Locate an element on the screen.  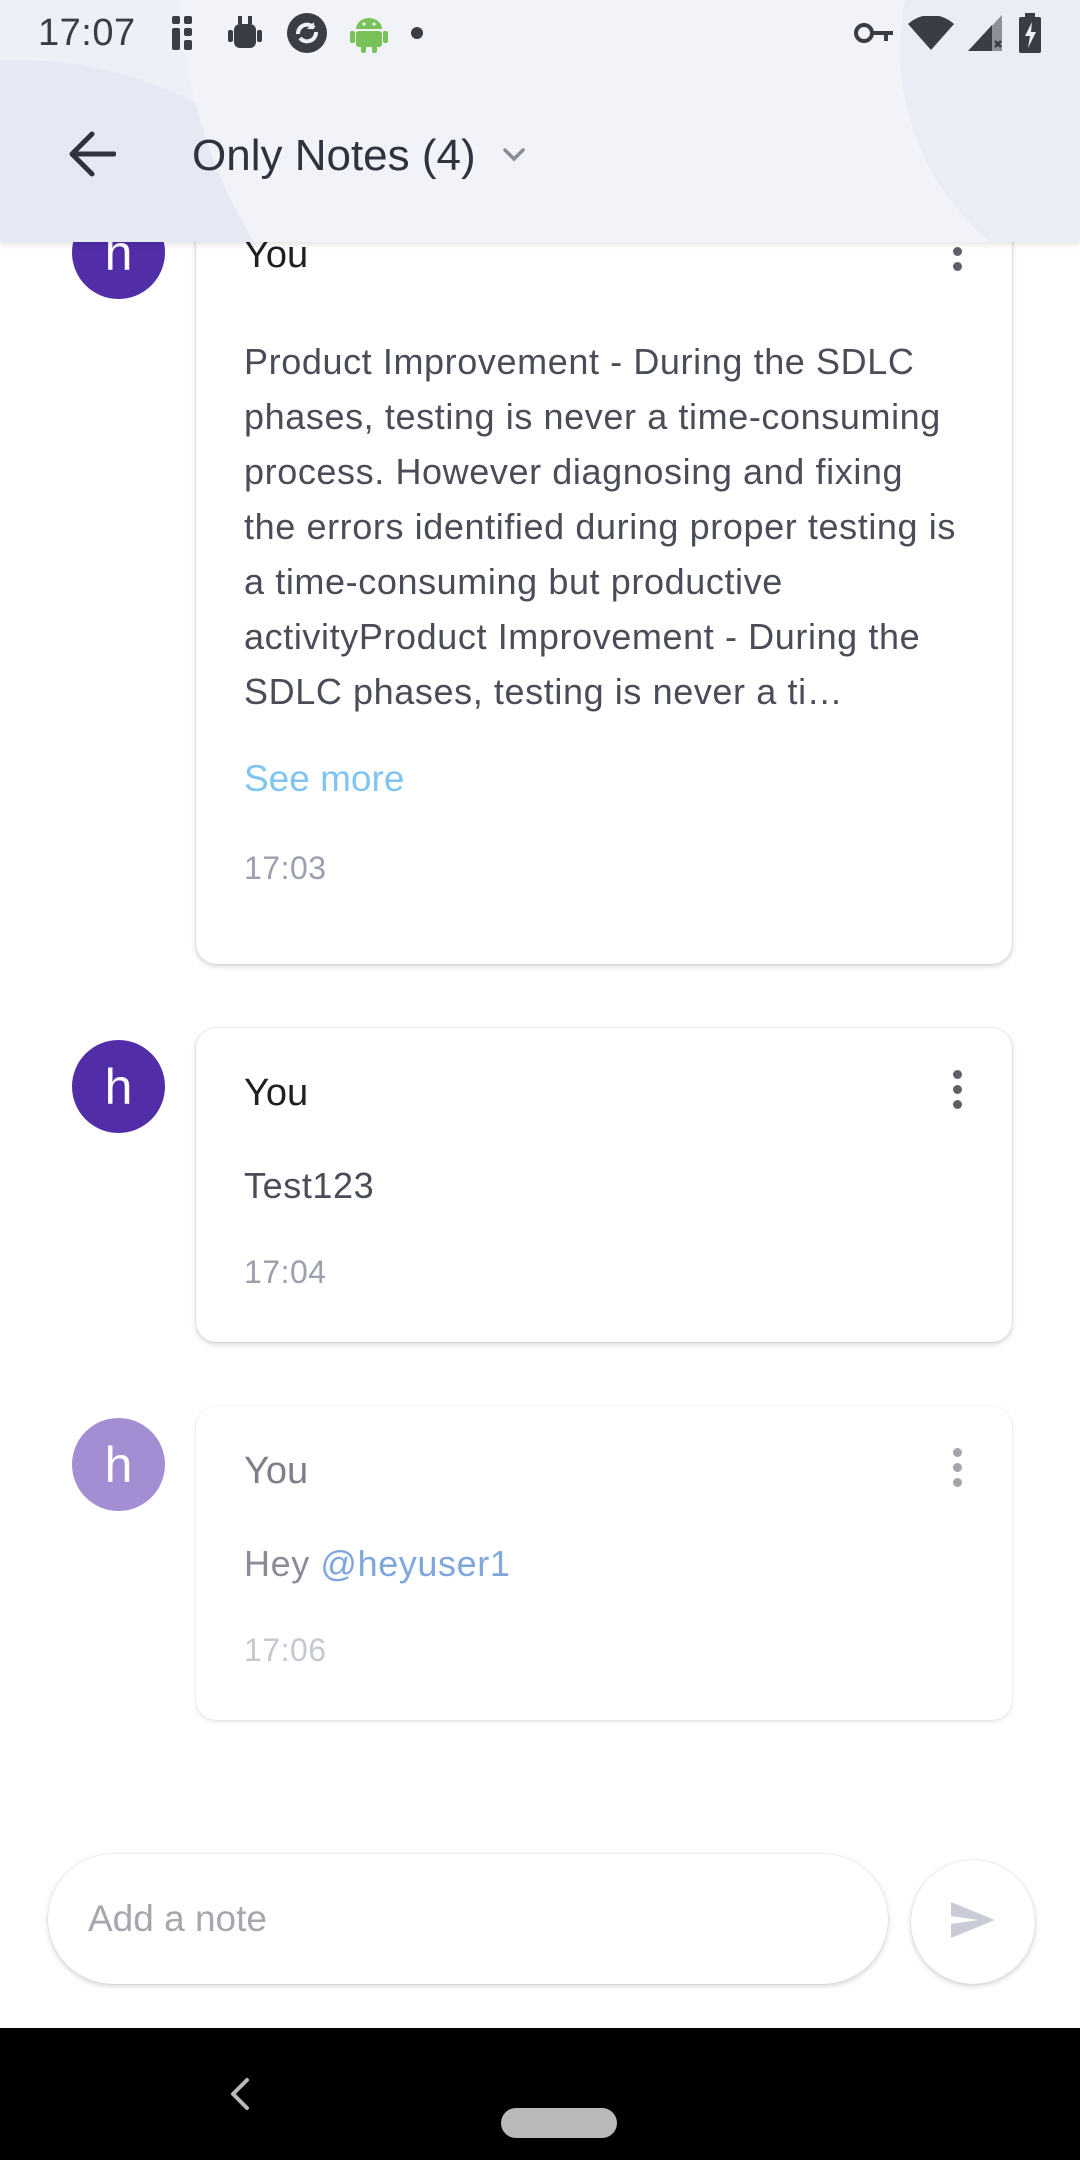
nav-back-button is located at coordinates (240, 2094).